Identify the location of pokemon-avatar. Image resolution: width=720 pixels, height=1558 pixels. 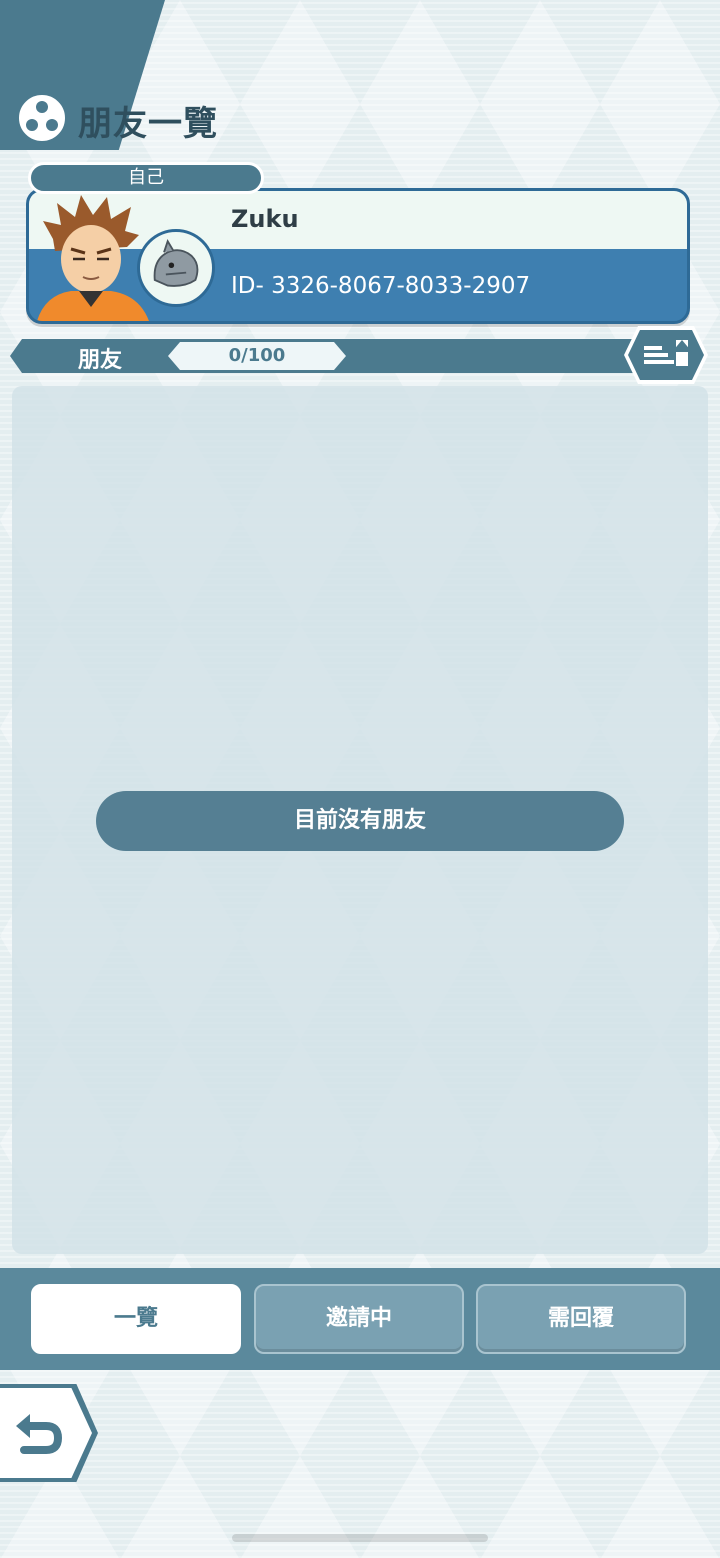
(176, 268).